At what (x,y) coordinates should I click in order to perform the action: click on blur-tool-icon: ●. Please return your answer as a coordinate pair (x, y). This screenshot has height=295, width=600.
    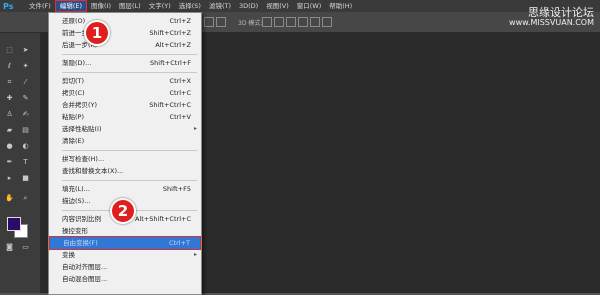
    Looking at the image, I should click on (9, 146).